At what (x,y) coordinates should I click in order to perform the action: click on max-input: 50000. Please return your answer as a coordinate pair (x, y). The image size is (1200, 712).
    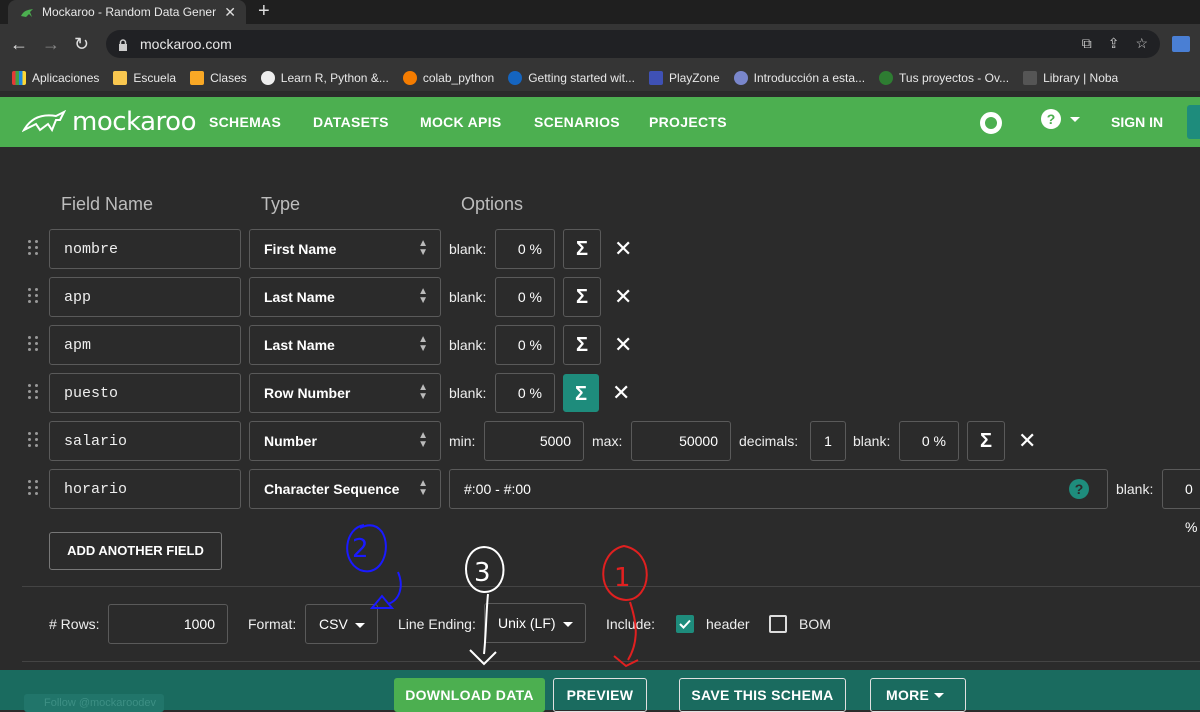
    Looking at the image, I should click on (681, 441).